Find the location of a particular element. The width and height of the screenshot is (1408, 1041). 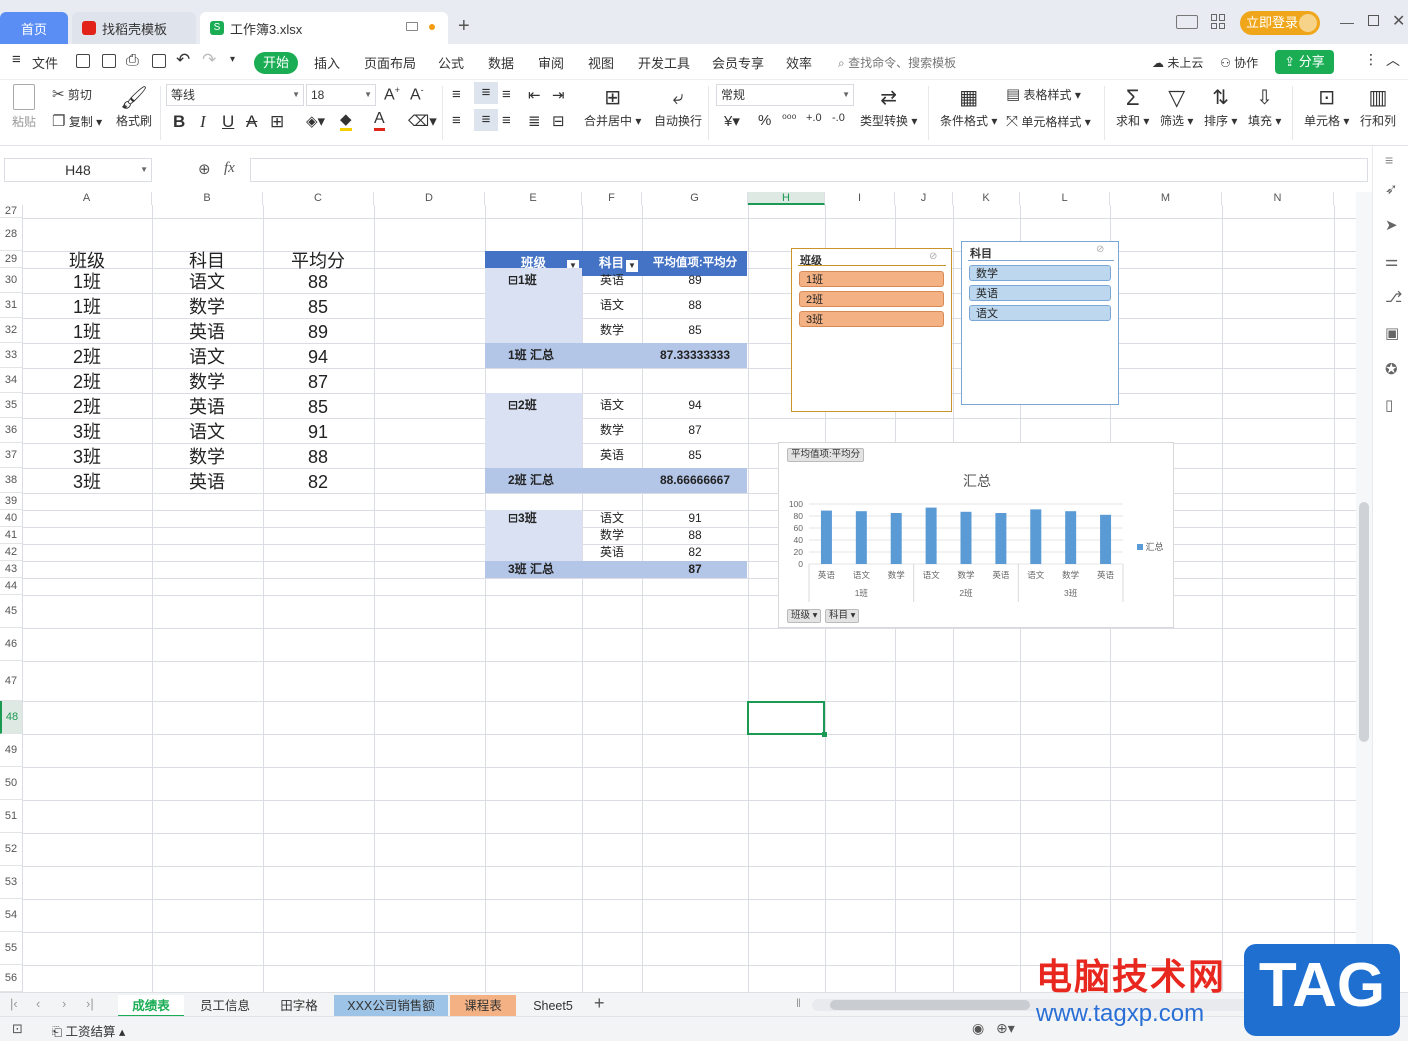

filter-button: ▽ 筛选 ▾ is located at coordinates (1176, 106).